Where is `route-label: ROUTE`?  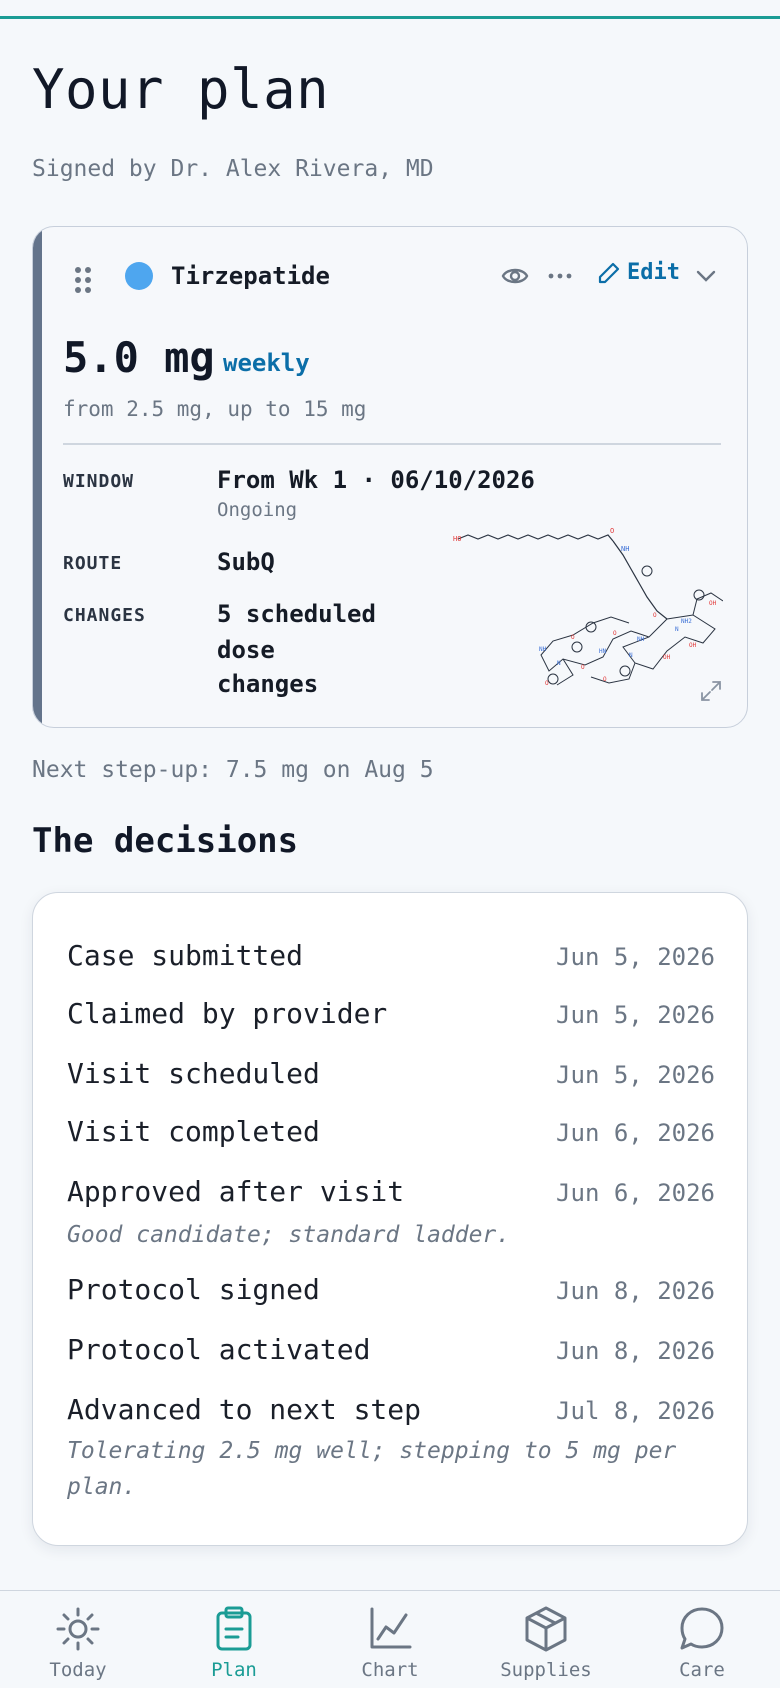 route-label: ROUTE is located at coordinates (93, 563).